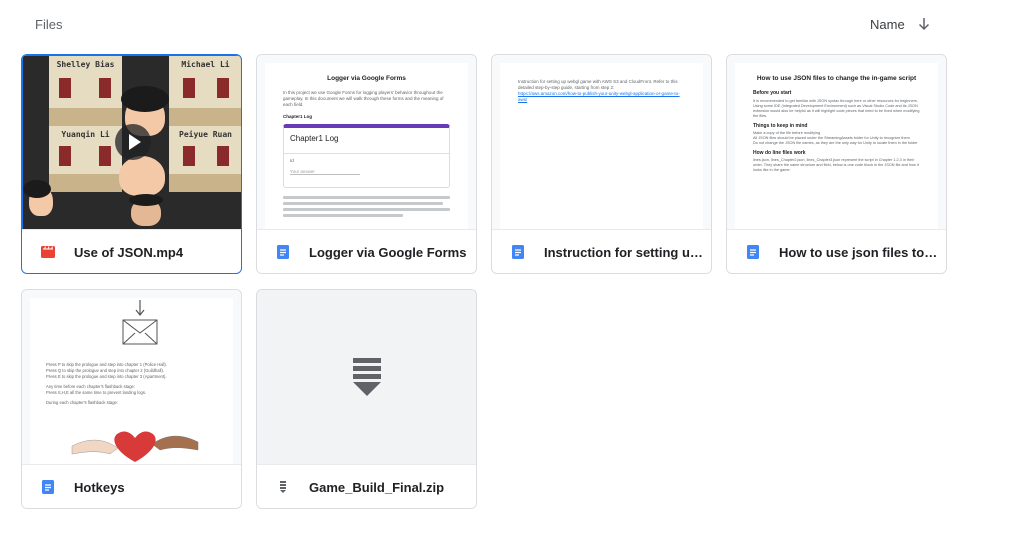 The width and height of the screenshot is (1024, 536). Describe the element at coordinates (388, 252) in the screenshot. I see `file-name: Logger via Google Forms` at that location.